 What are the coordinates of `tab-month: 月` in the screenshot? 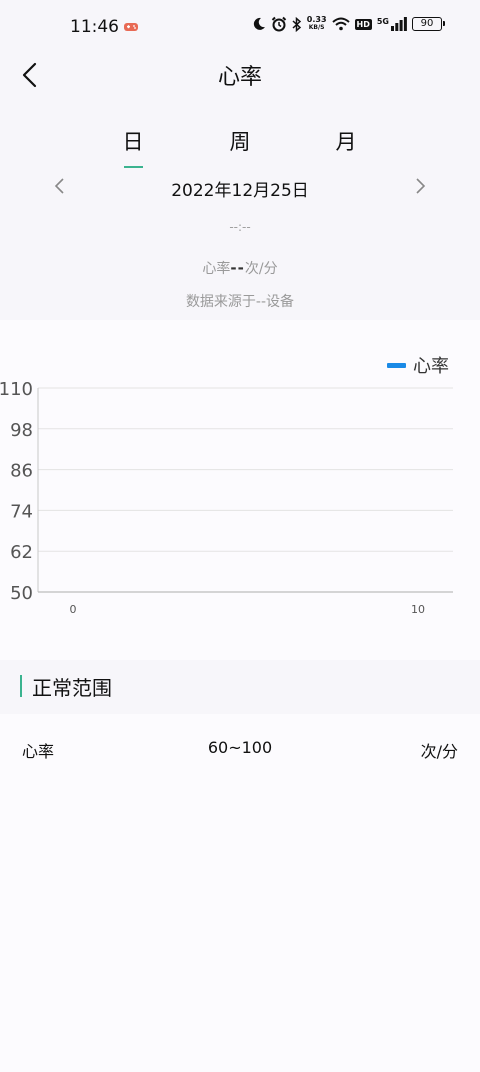 It's located at (346, 141).